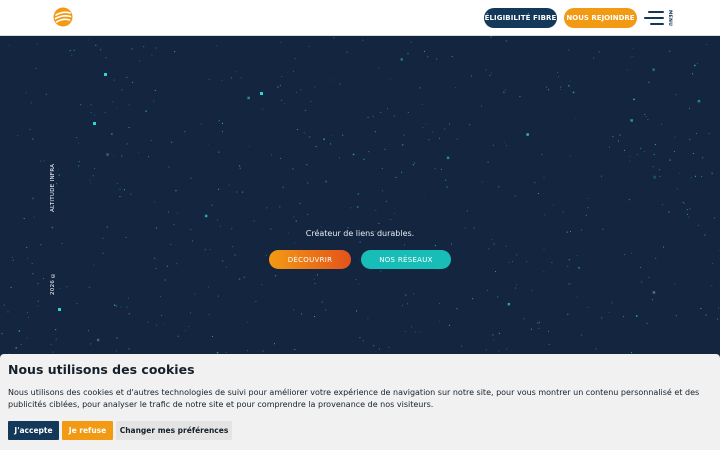 This screenshot has height=450, width=720. I want to click on altitude-logo-icon, so click(63, 17).